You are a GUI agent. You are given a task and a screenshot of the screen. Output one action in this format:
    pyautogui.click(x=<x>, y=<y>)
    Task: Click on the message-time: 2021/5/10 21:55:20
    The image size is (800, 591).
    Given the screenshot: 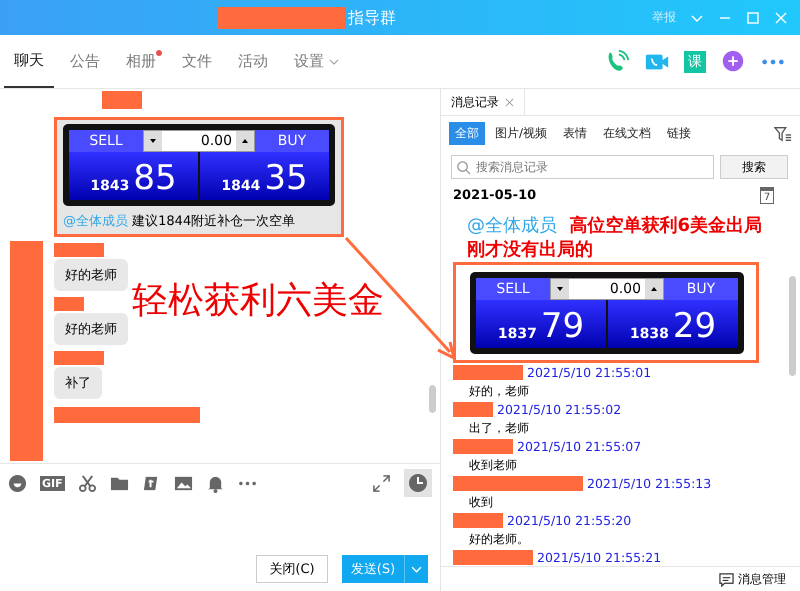 What is the action you would take?
    pyautogui.click(x=569, y=520)
    